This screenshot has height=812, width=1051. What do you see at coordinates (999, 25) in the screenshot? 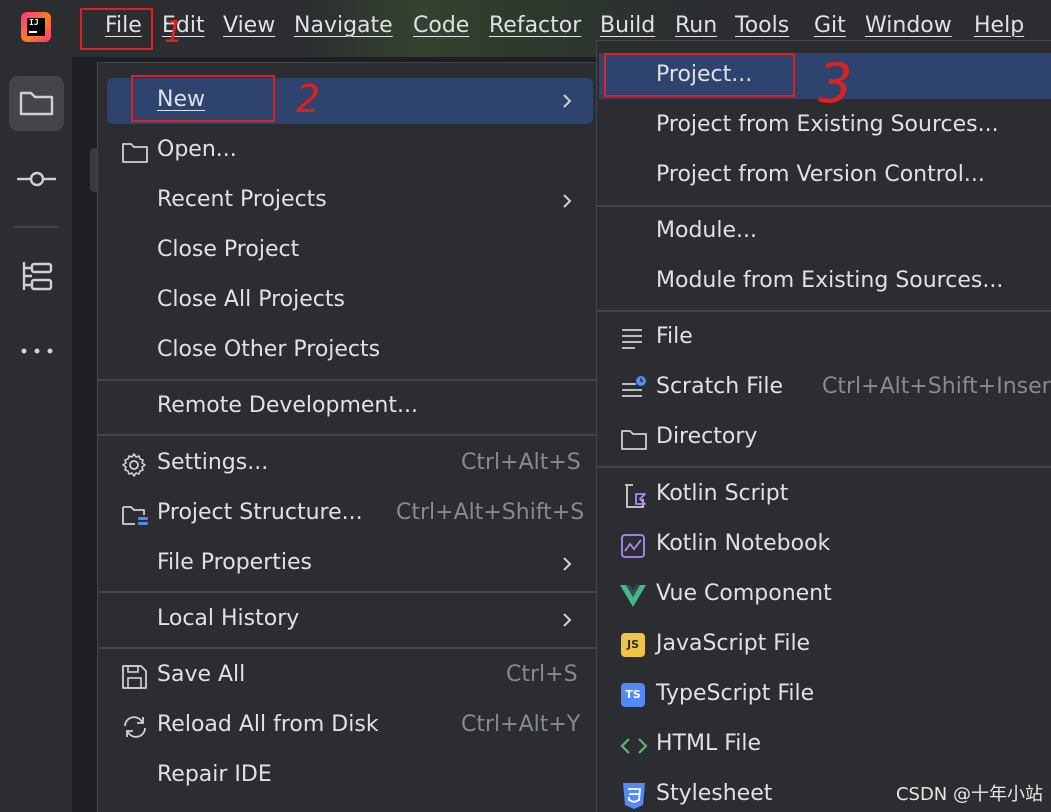
I see `menu-help: Help` at bounding box center [999, 25].